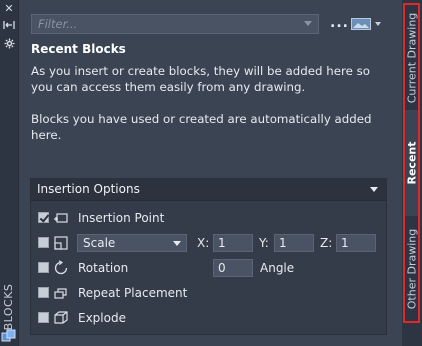  I want to click on explode-row: Explode, so click(208, 318).